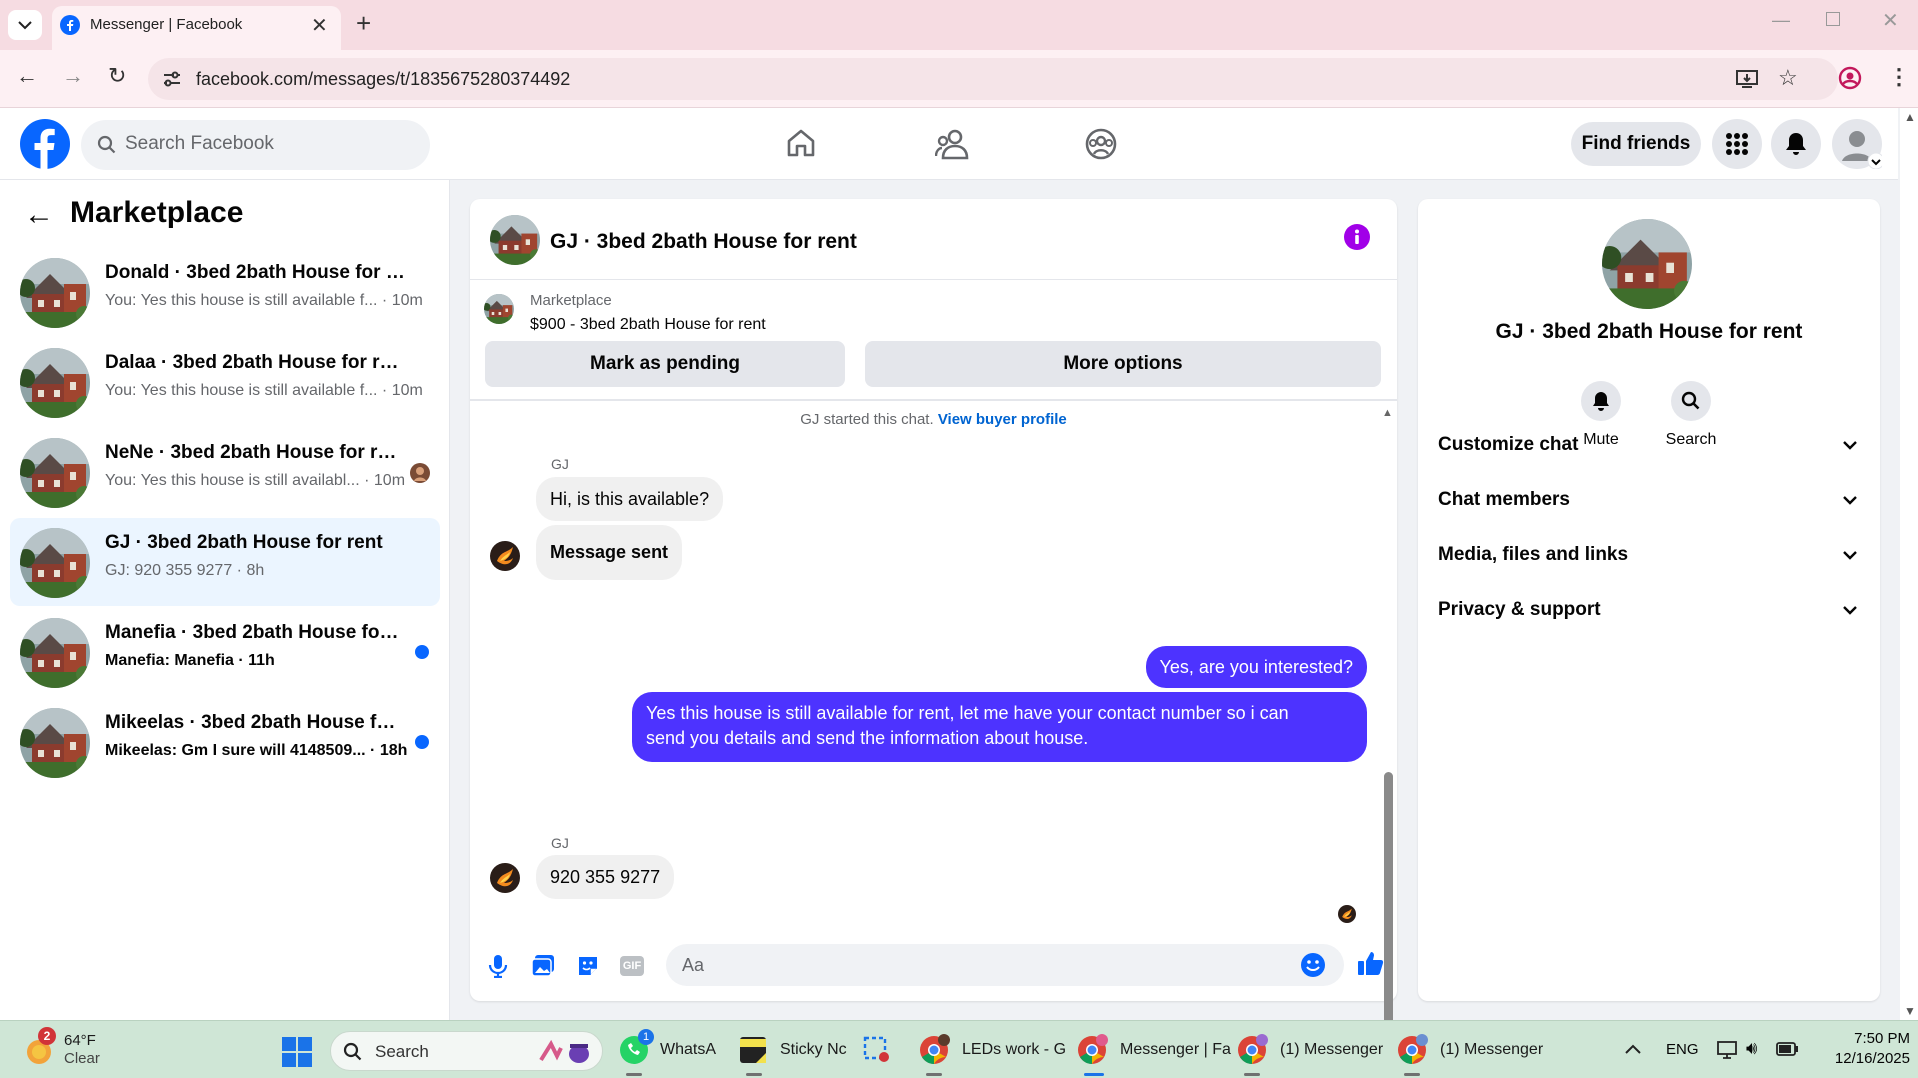 Image resolution: width=1918 pixels, height=1078 pixels. What do you see at coordinates (1313, 965) in the screenshot?
I see `emoji-icon` at bounding box center [1313, 965].